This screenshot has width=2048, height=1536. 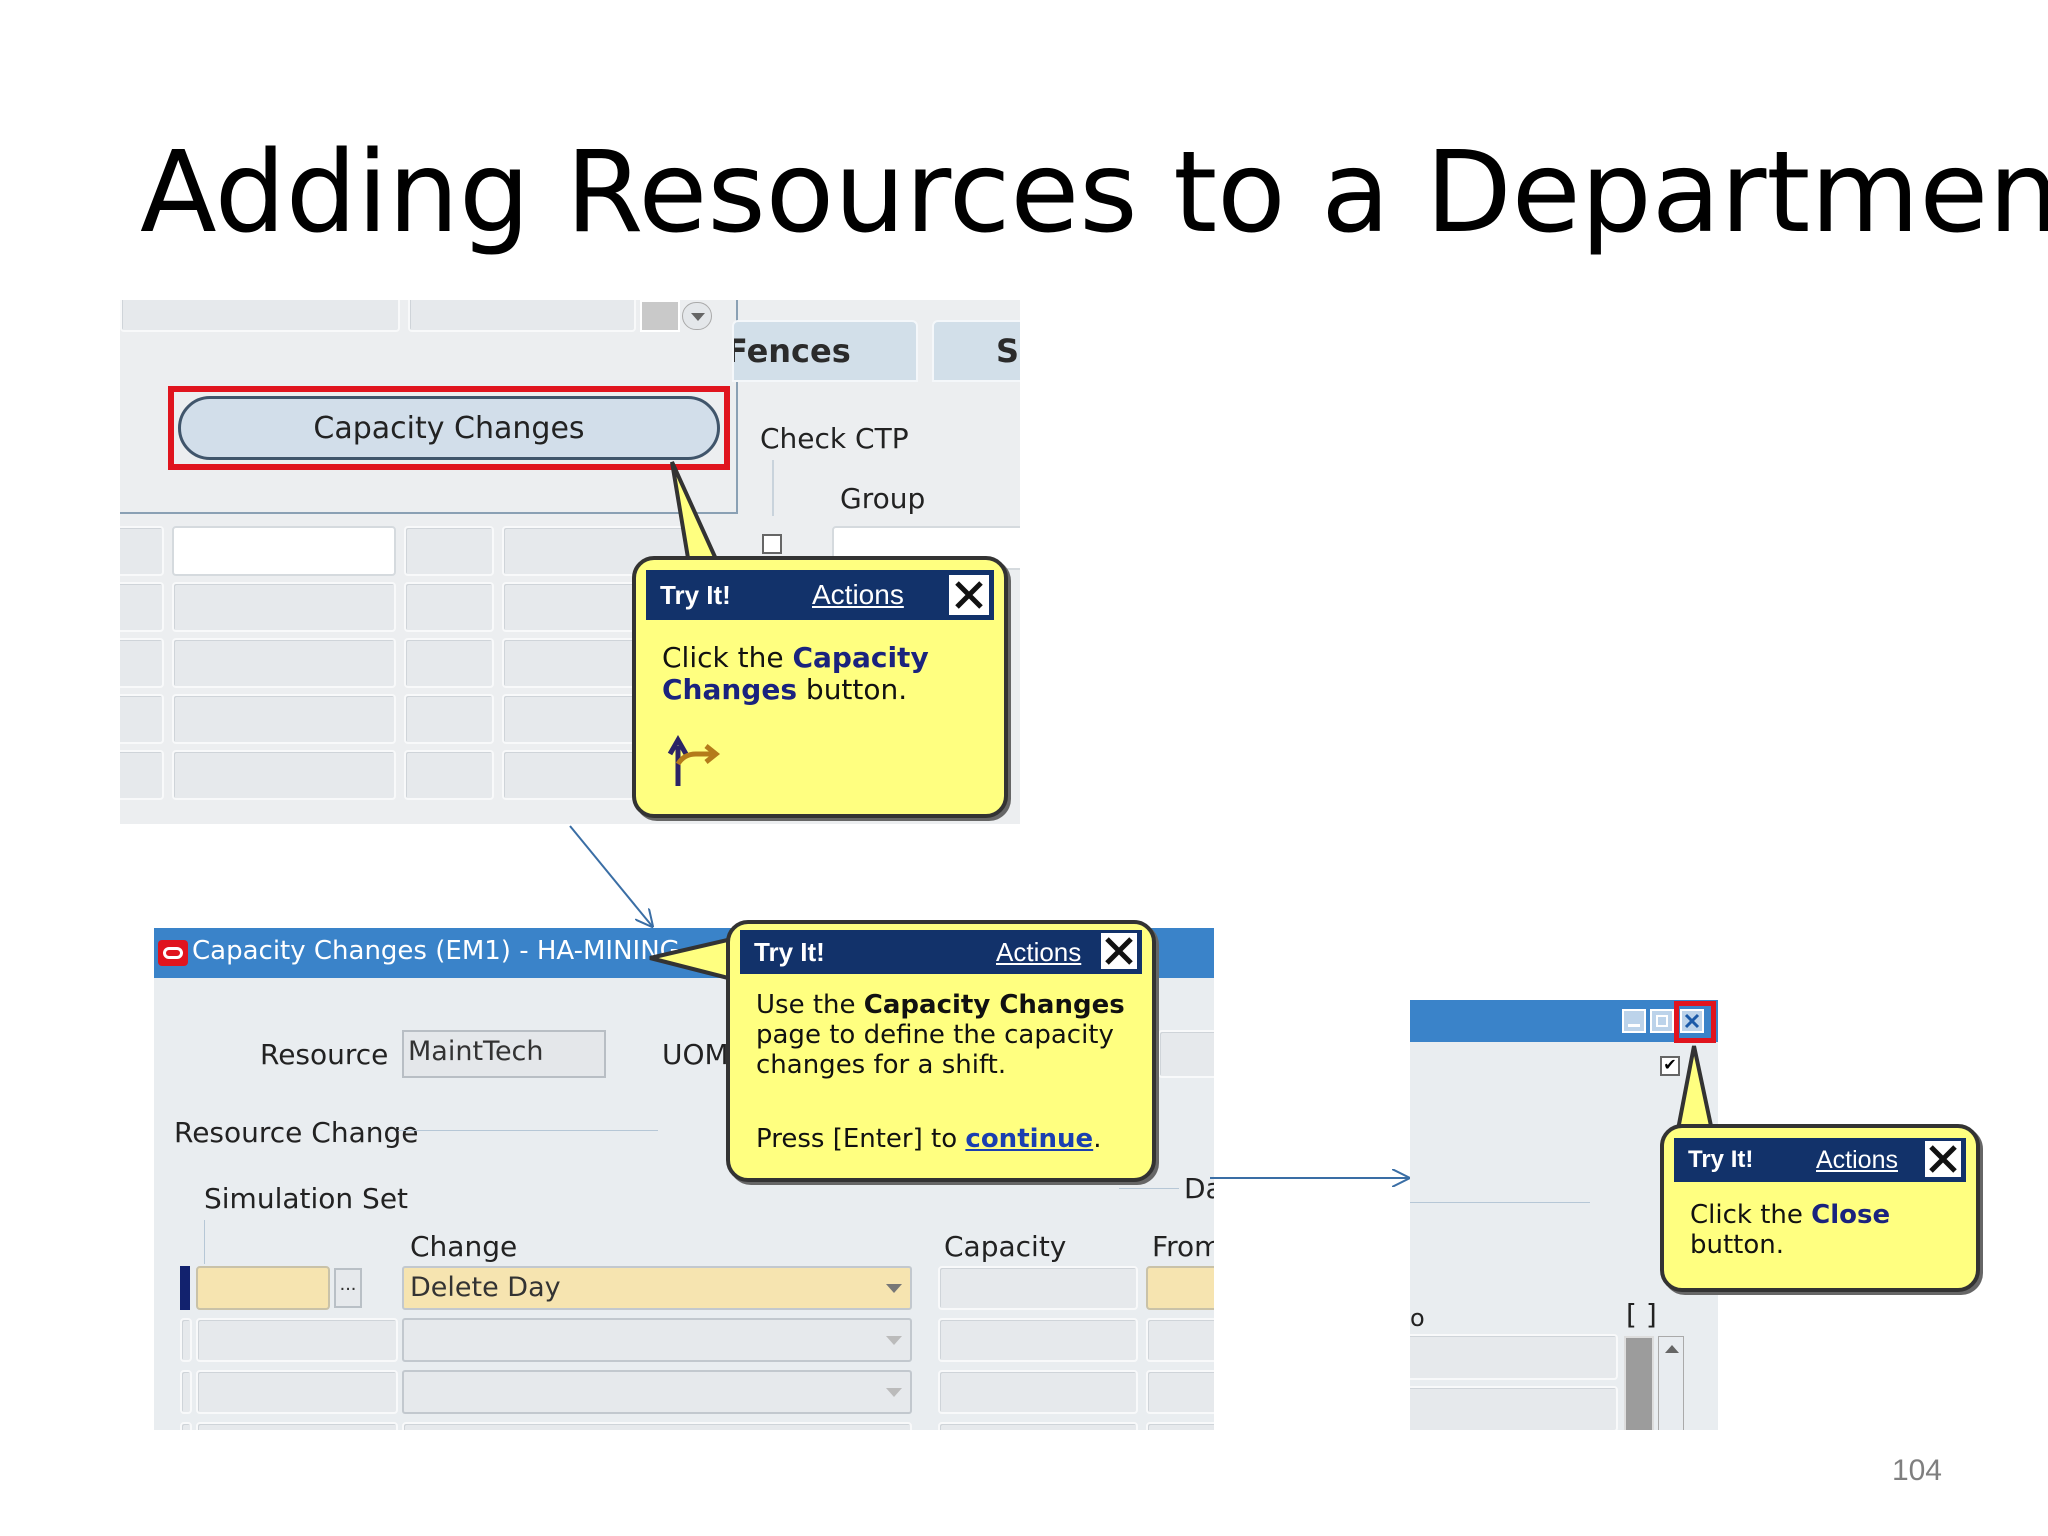 What do you see at coordinates (1670, 1066) in the screenshot?
I see `checkbox-checked: ✔` at bounding box center [1670, 1066].